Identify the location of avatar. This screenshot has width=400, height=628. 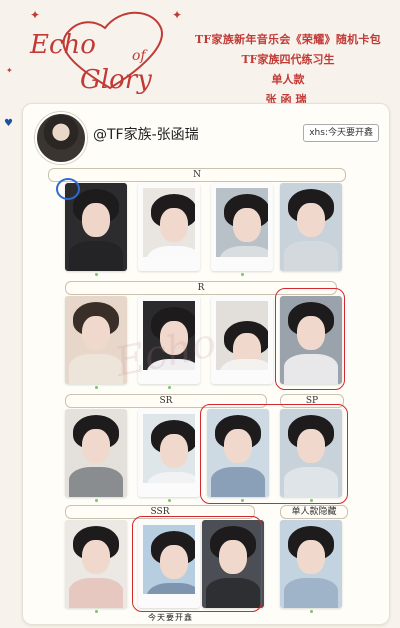
(61, 138).